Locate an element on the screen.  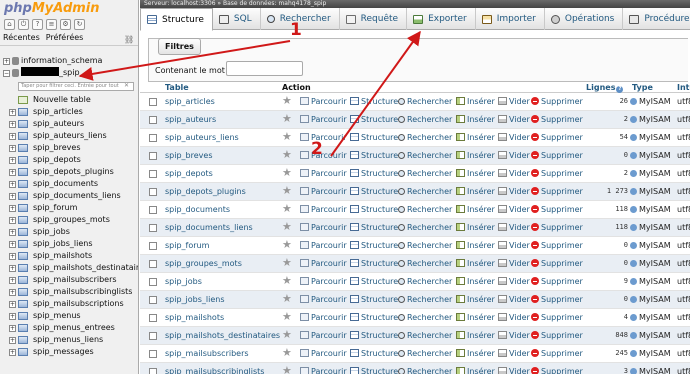
tab-requ-te: Requête is located at coordinates (374, 19).